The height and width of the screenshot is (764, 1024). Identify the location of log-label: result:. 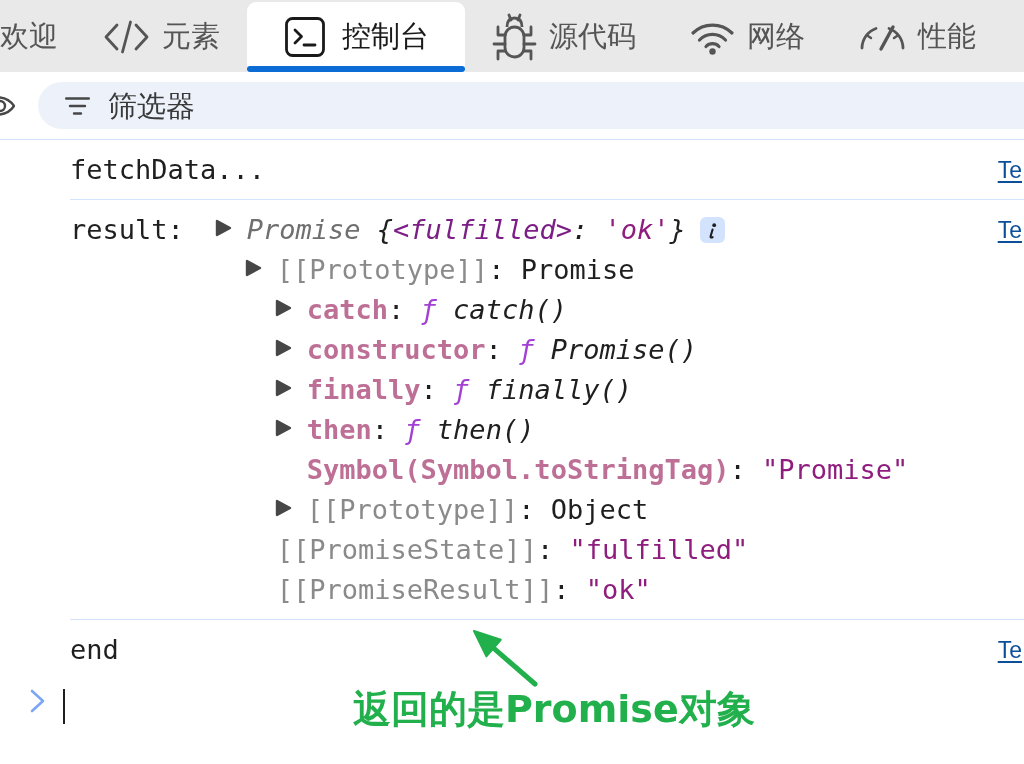
(127, 230).